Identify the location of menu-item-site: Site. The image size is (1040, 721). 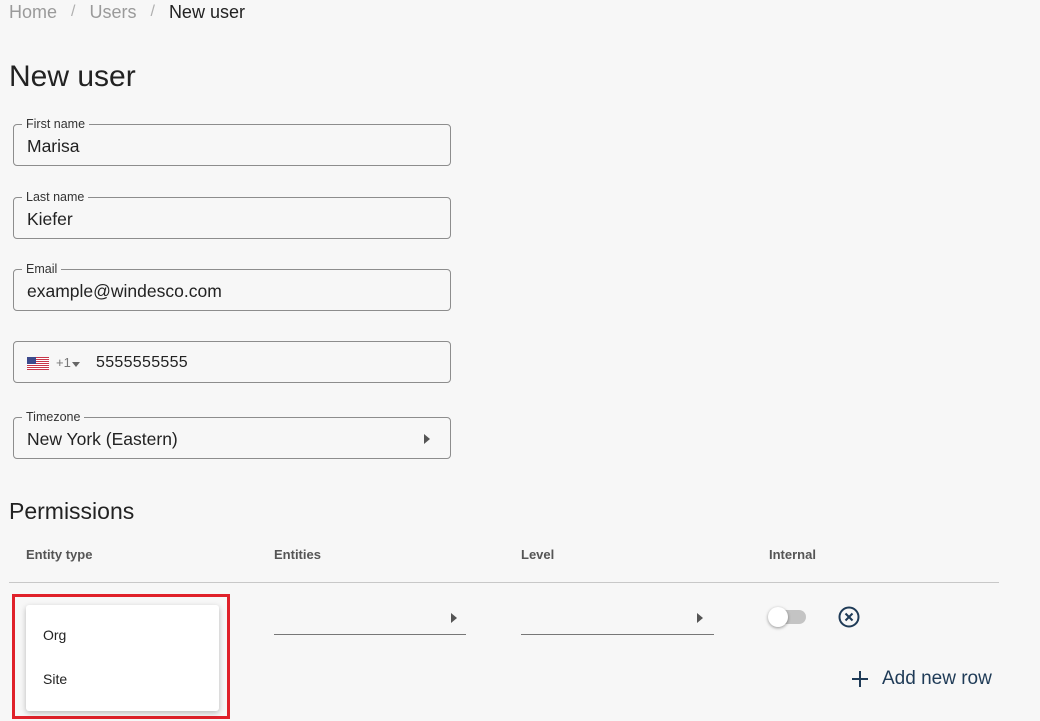
(55, 679).